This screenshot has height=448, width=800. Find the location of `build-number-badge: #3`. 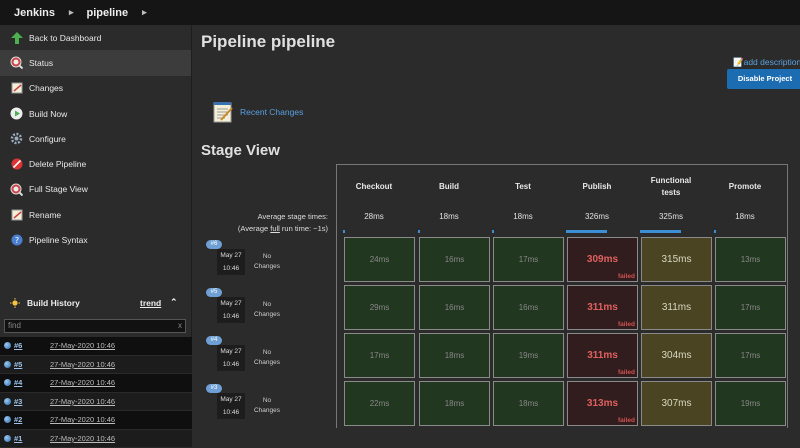

build-number-badge: #3 is located at coordinates (214, 388).